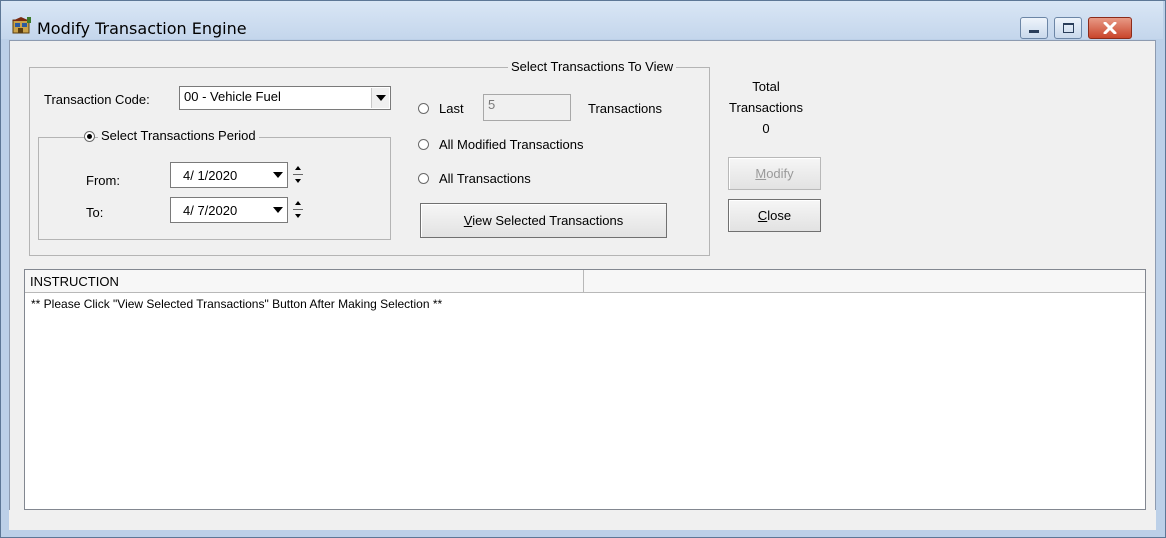 The image size is (1166, 538). What do you see at coordinates (582, 520) in the screenshot?
I see `status-strip` at bounding box center [582, 520].